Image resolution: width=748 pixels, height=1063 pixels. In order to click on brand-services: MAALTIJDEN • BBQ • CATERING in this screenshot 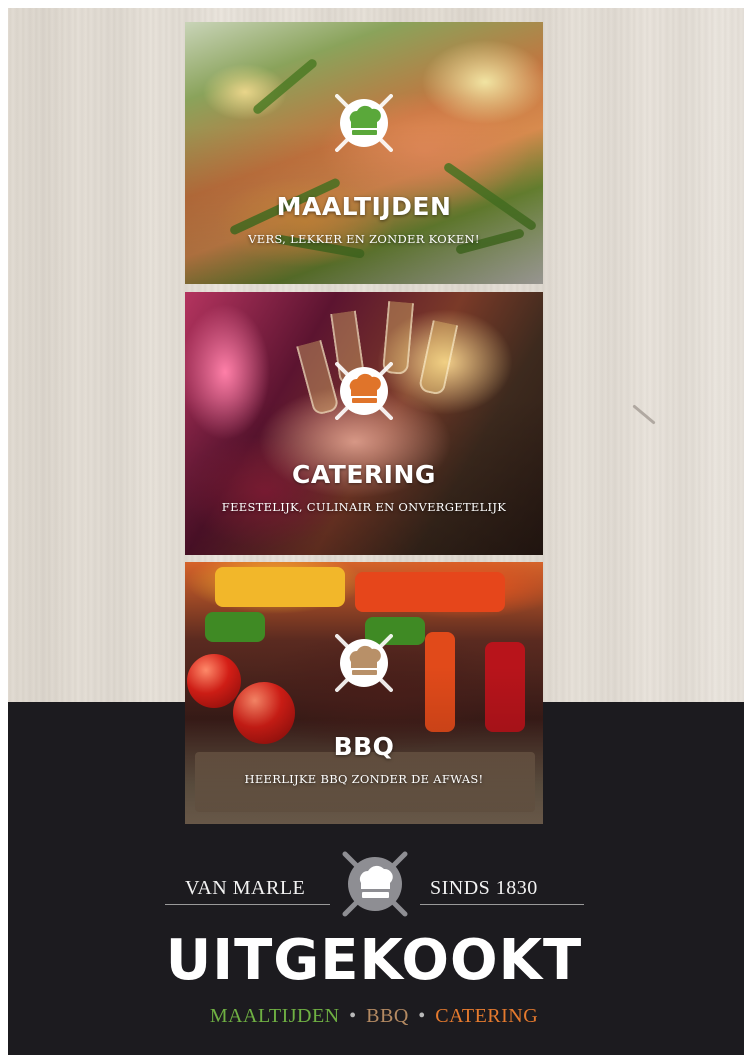, I will do `click(374, 1016)`.